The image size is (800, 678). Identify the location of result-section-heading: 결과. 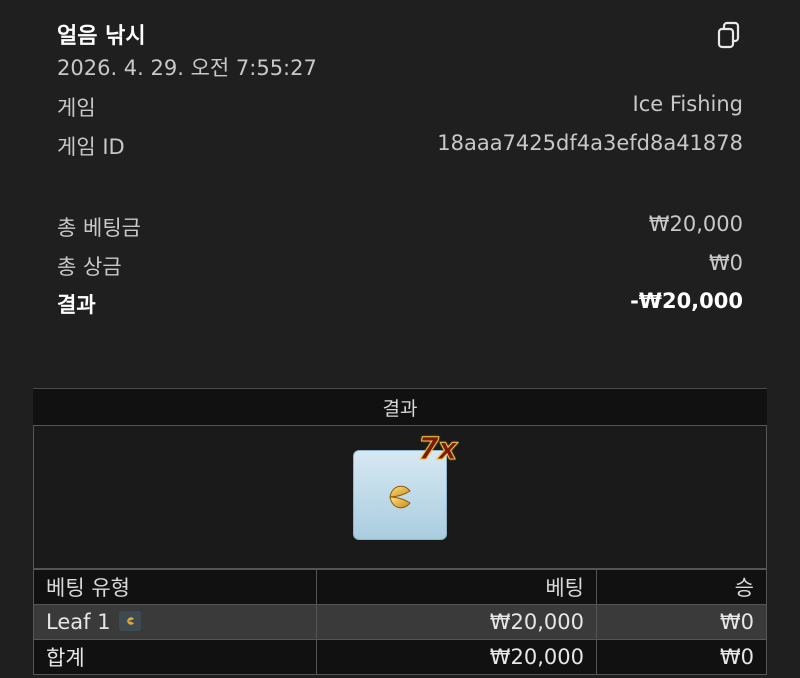
(400, 406).